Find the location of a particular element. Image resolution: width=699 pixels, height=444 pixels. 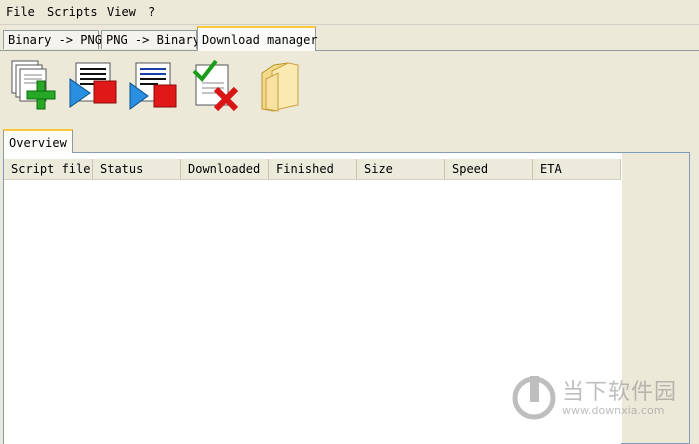

menu-view: View is located at coordinates (121, 12).